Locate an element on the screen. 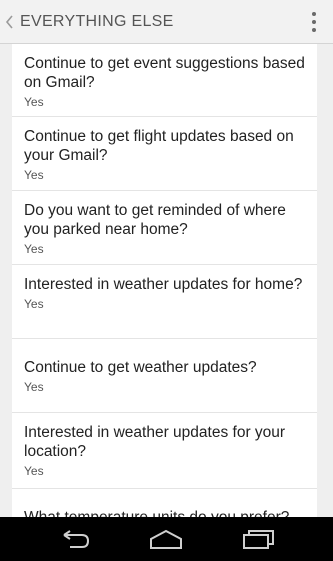 Image resolution: width=333 pixels, height=561 pixels. back-icon is located at coordinates (76, 539).